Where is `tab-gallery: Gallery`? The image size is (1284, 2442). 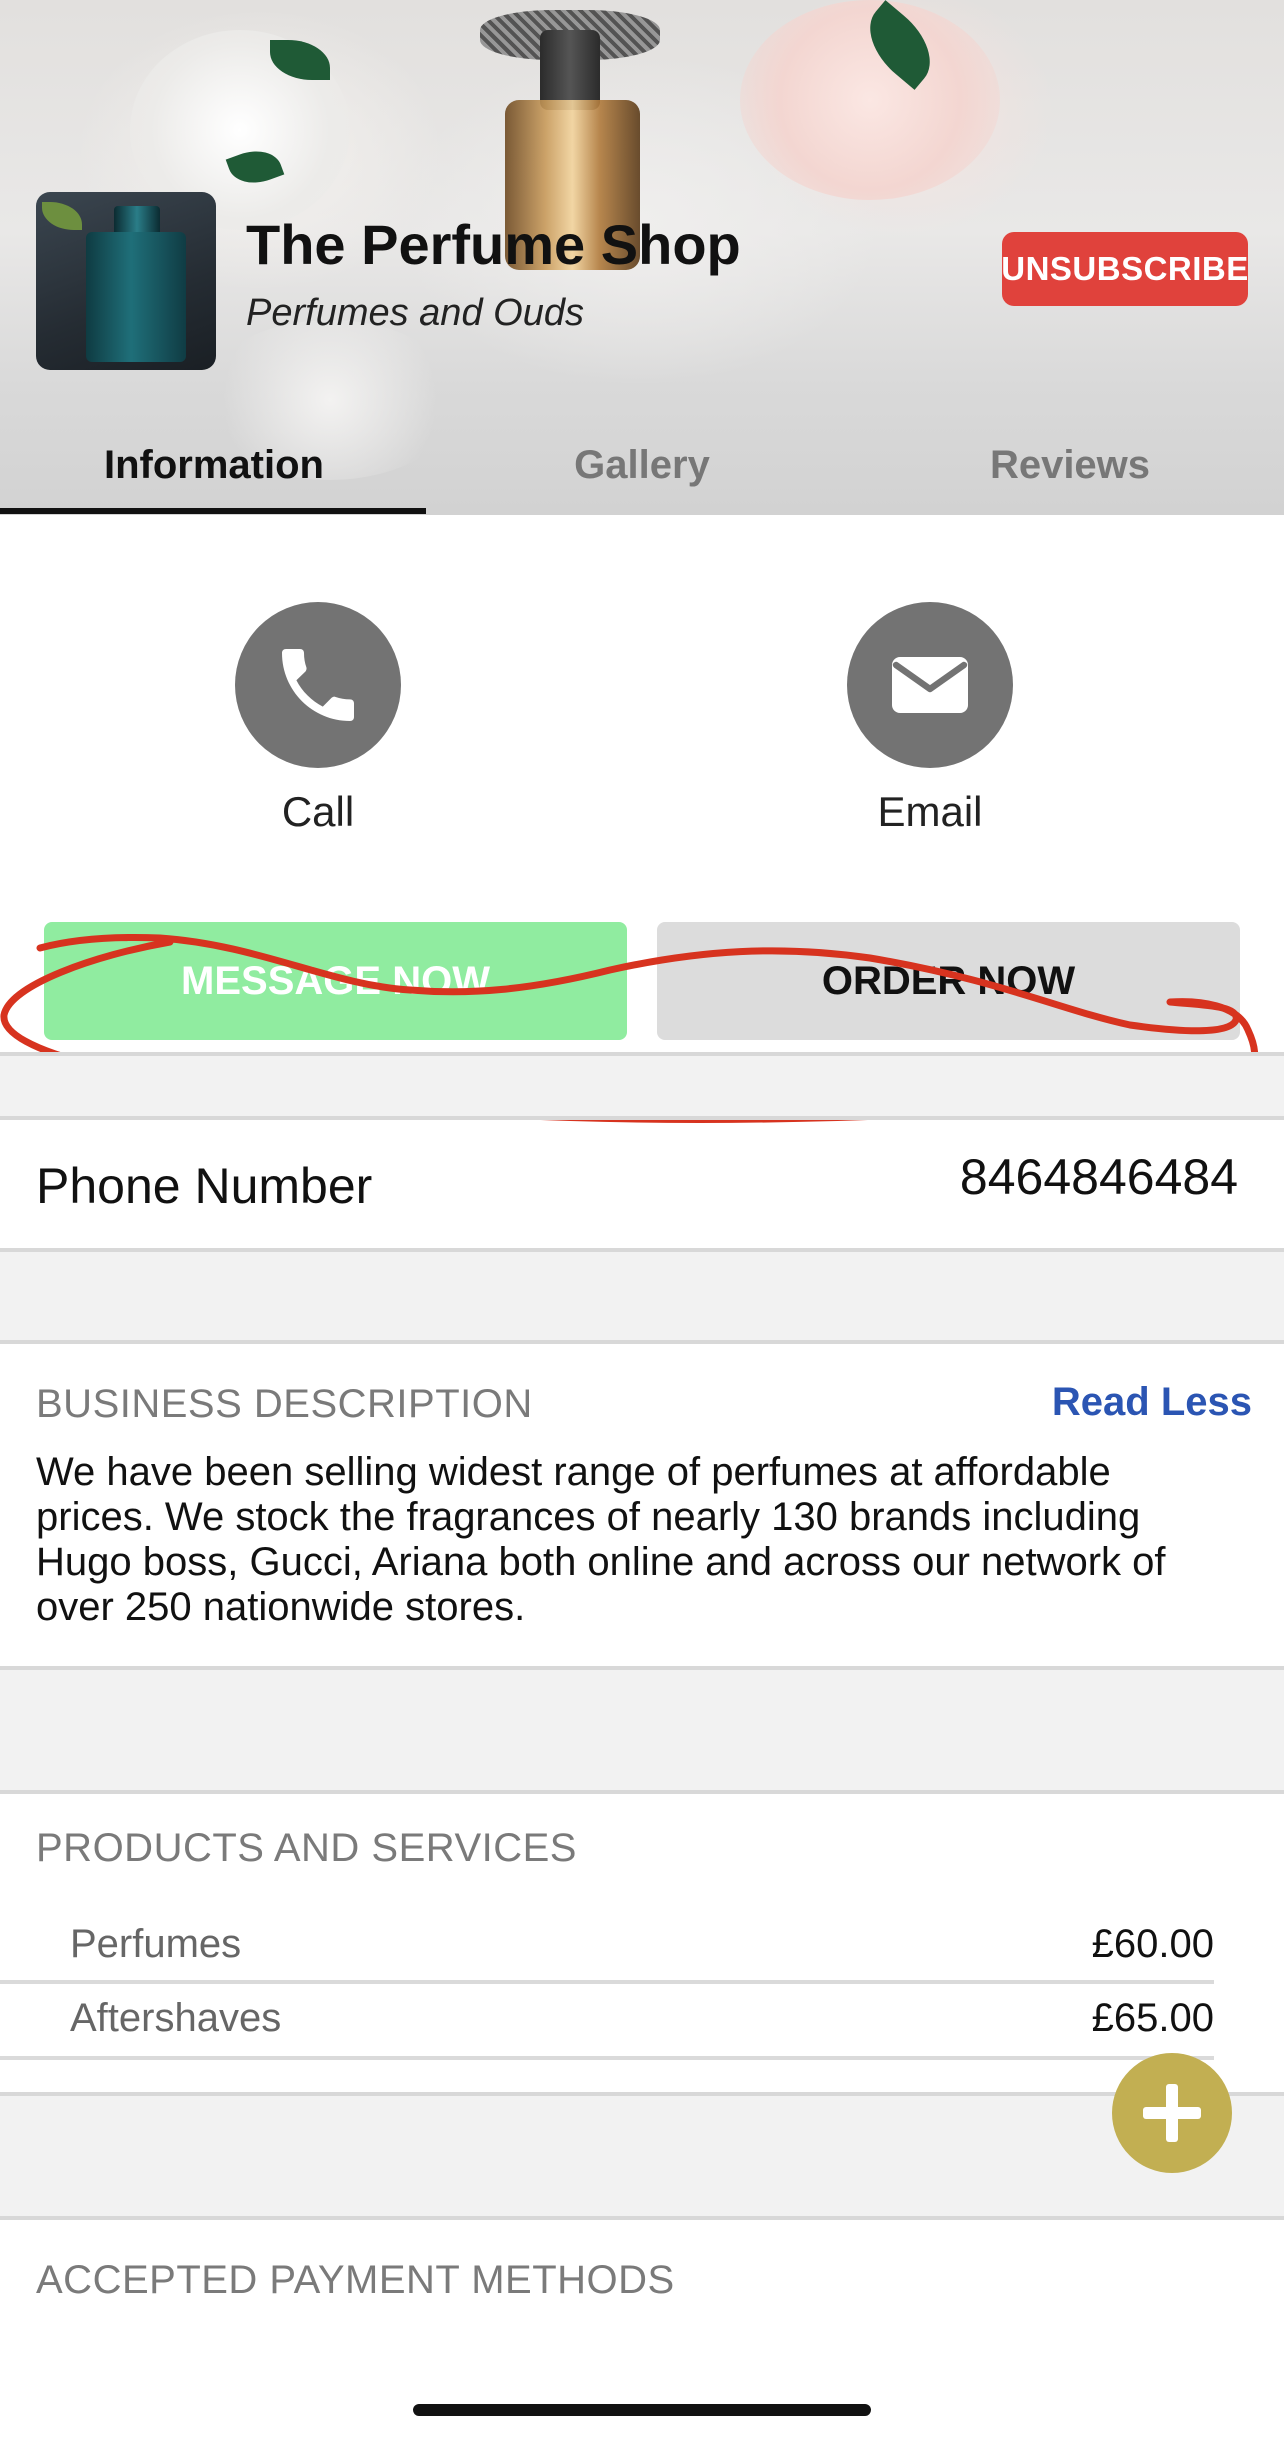 tab-gallery: Gallery is located at coordinates (642, 465).